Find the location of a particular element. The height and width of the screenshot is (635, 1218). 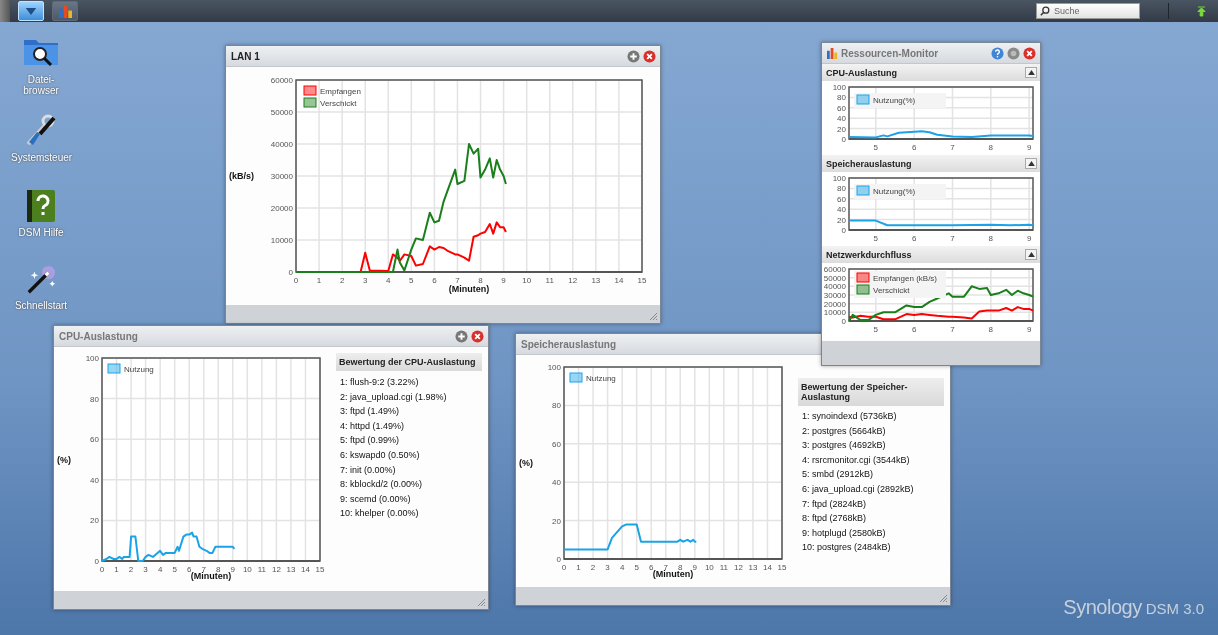

ranking-item: 10: postgres (2484kB) is located at coordinates (846, 548).